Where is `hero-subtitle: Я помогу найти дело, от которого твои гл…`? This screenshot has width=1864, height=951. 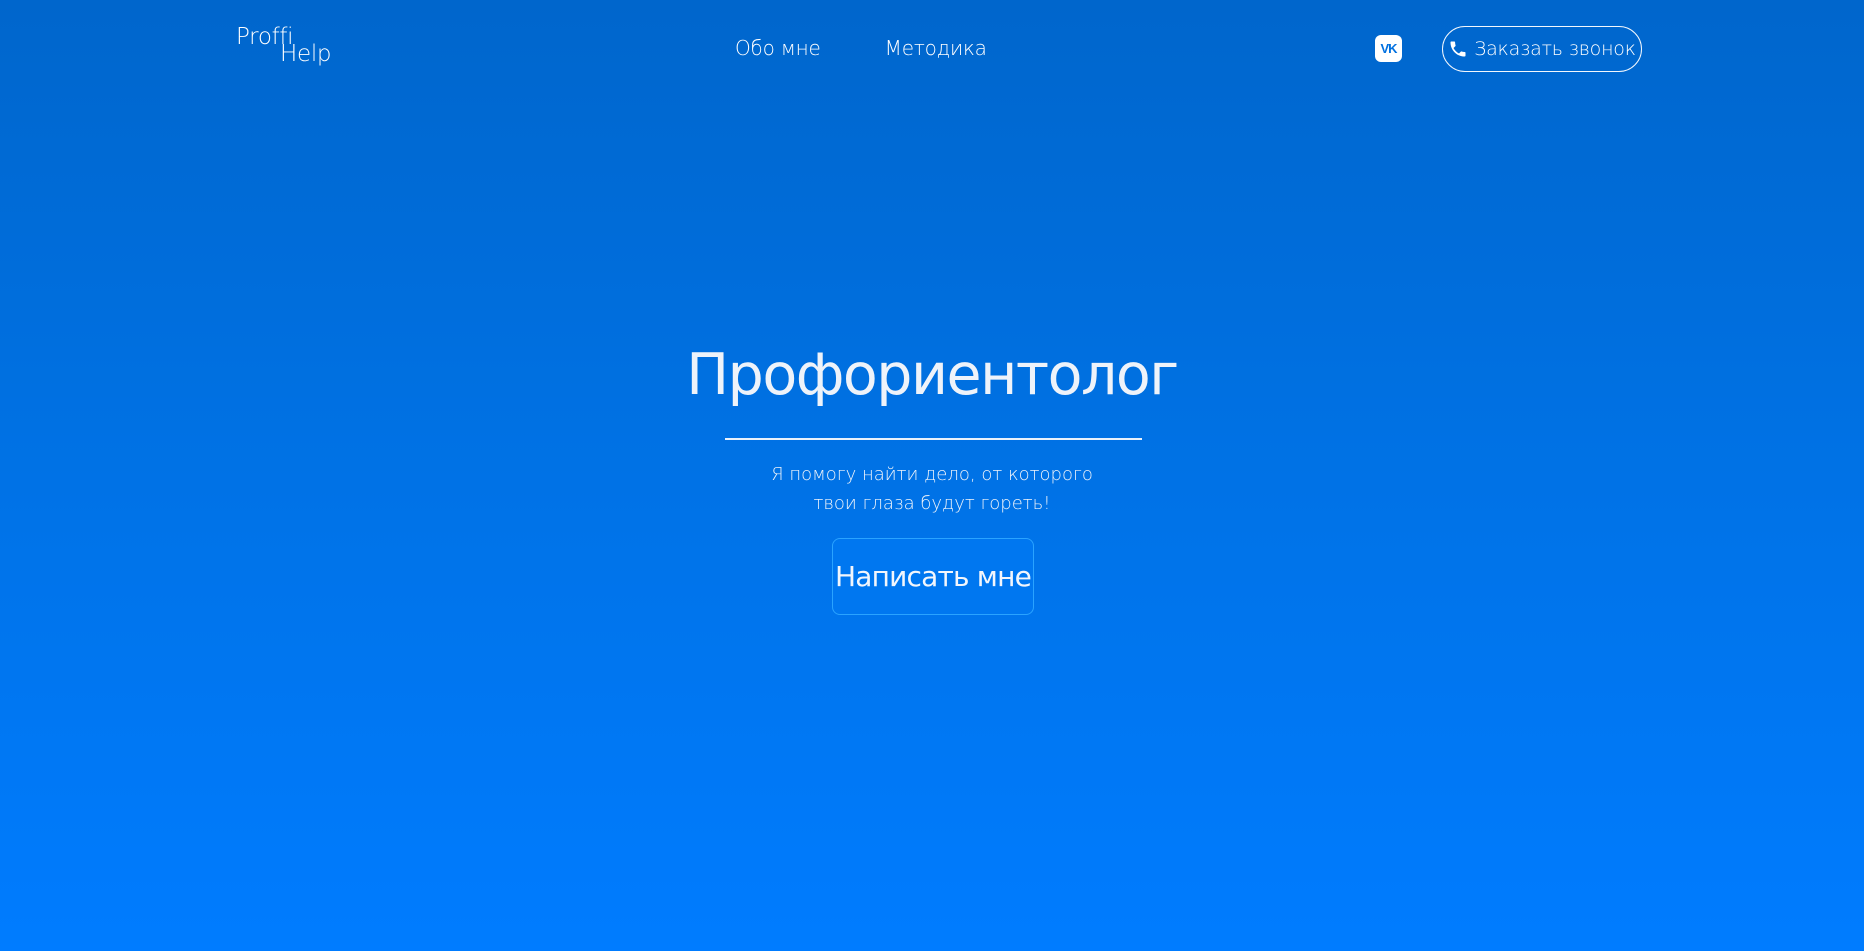 hero-subtitle: Я помогу найти дело, от которого твои гл… is located at coordinates (932, 489).